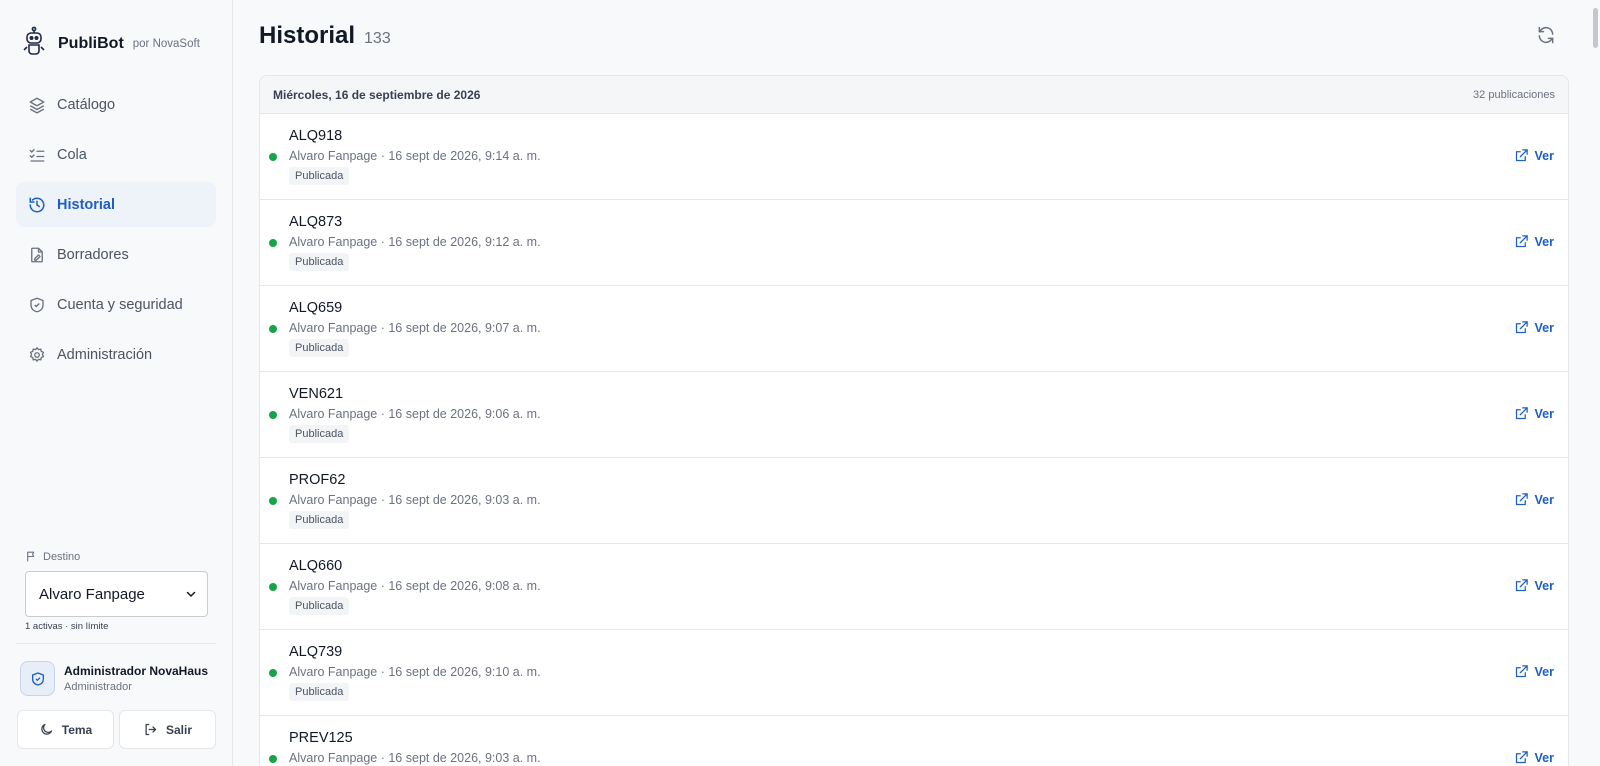  What do you see at coordinates (37, 355) in the screenshot?
I see `gear-icon` at bounding box center [37, 355].